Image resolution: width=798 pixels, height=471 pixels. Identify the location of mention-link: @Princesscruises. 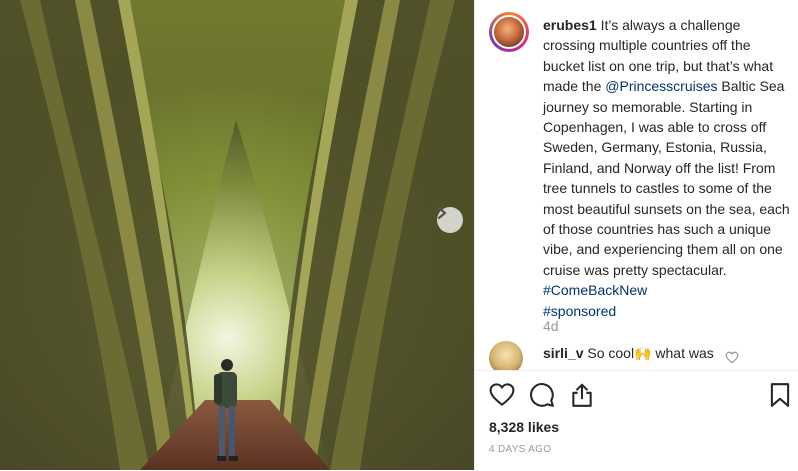
(661, 86).